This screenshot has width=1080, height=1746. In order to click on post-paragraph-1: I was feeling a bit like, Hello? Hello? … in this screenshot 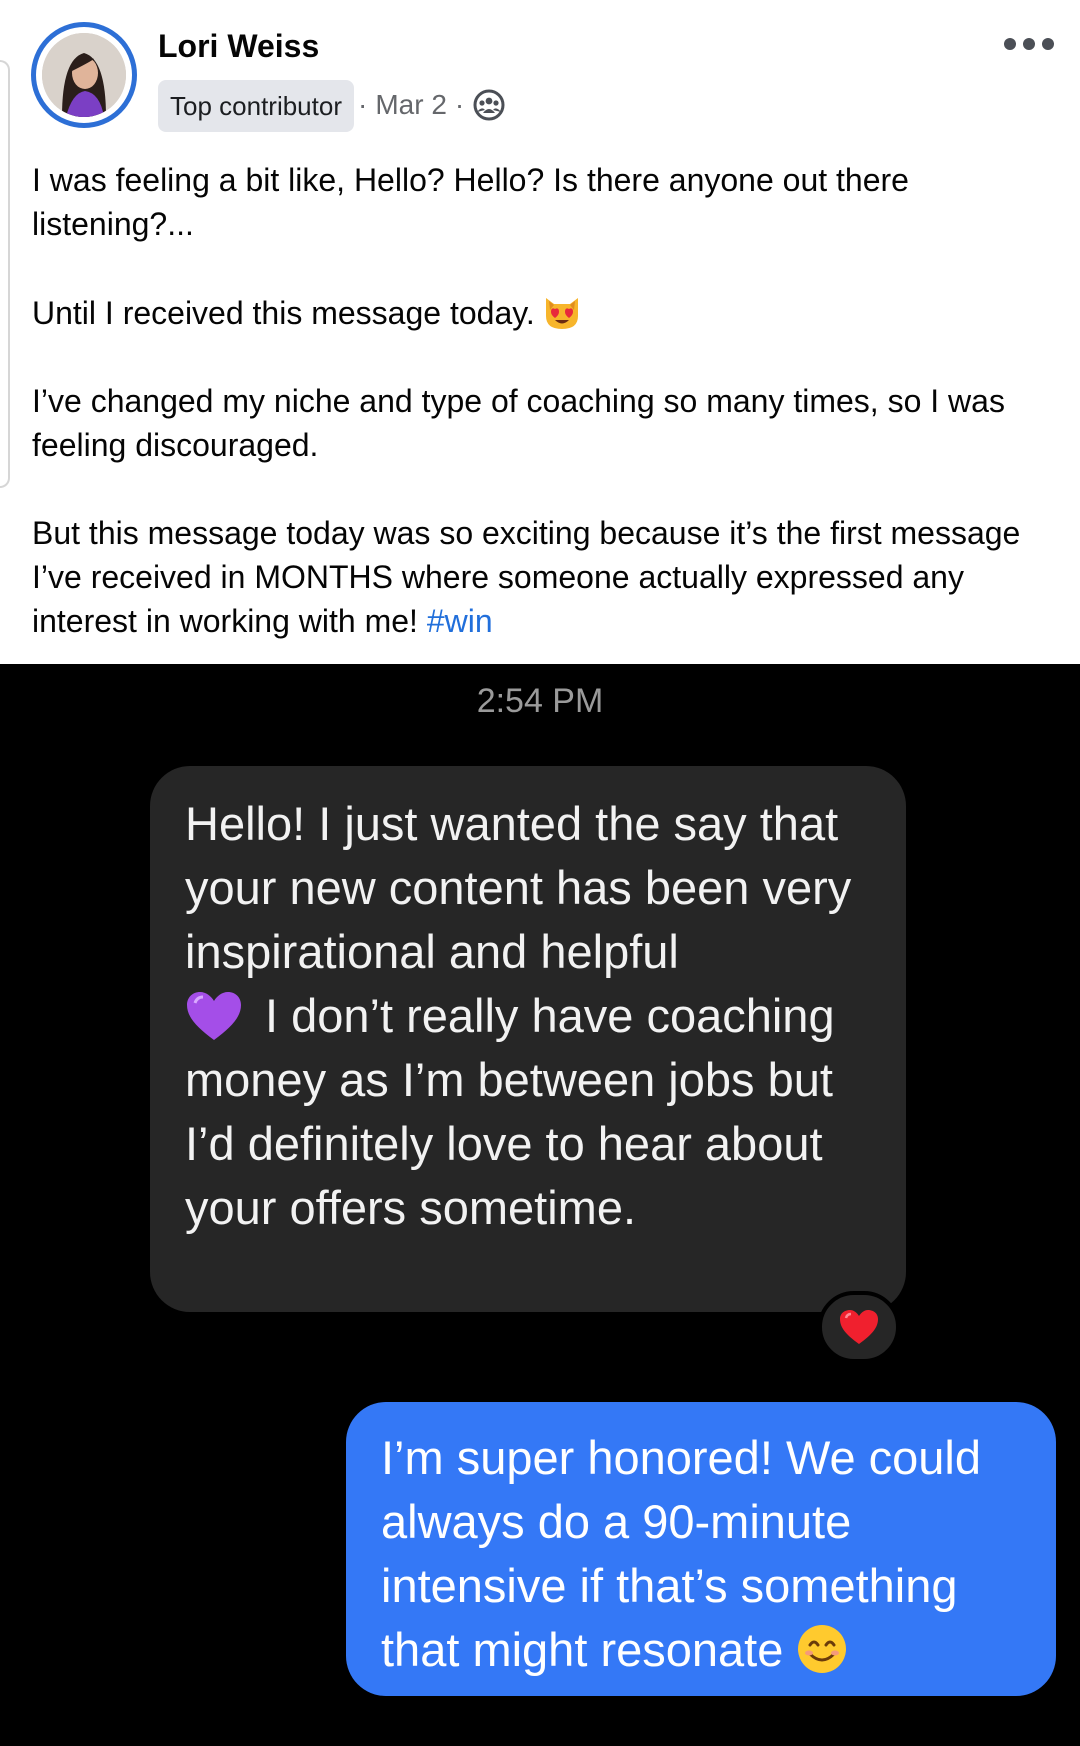, I will do `click(470, 202)`.